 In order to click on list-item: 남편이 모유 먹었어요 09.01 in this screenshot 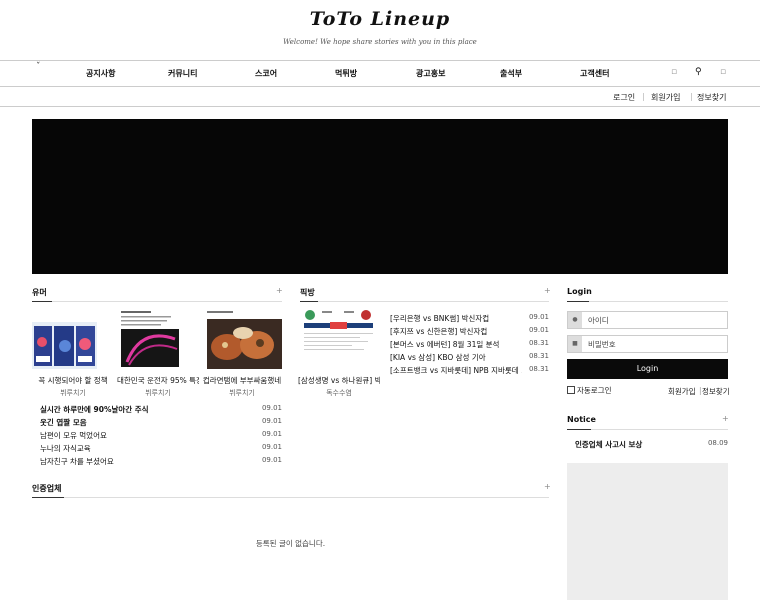, I will do `click(161, 436)`.